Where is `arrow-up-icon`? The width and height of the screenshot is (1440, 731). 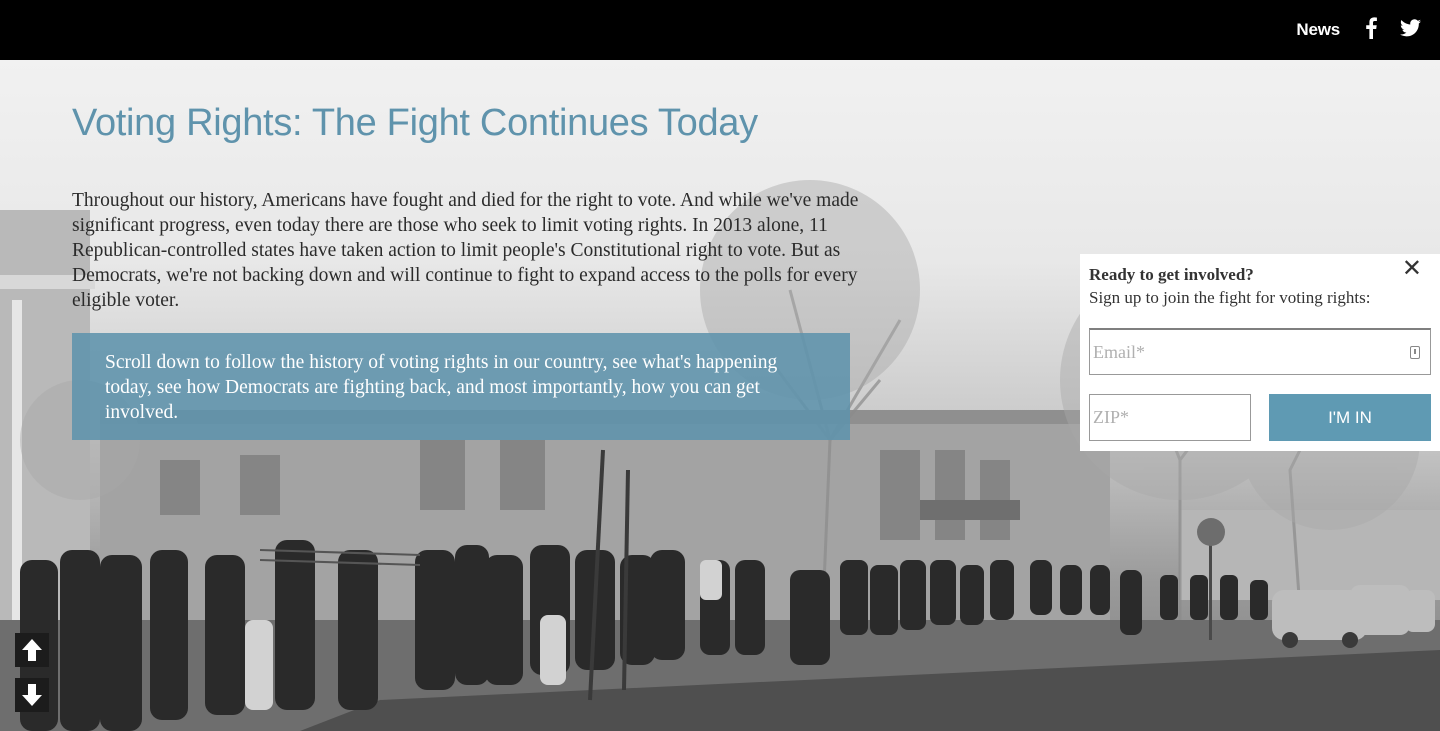
arrow-up-icon is located at coordinates (32, 650).